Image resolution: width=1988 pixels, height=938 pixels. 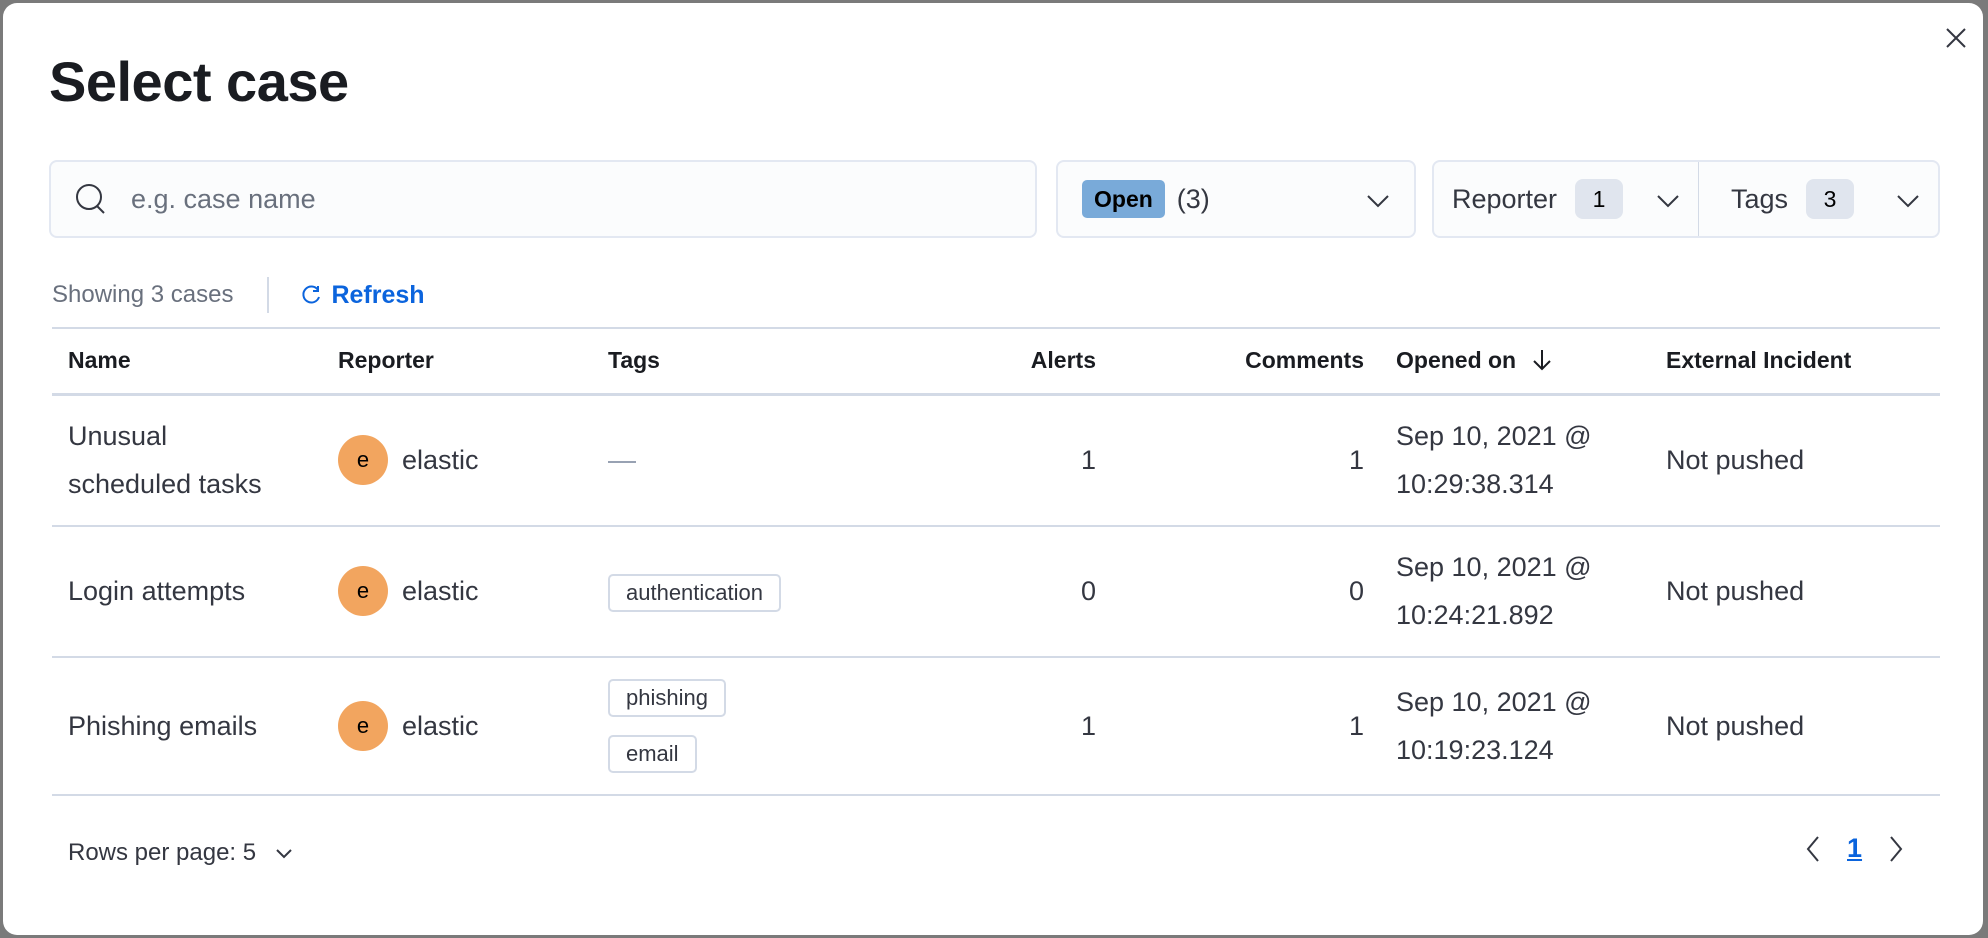 I want to click on tags-filter-count: 3, so click(x=1830, y=199).